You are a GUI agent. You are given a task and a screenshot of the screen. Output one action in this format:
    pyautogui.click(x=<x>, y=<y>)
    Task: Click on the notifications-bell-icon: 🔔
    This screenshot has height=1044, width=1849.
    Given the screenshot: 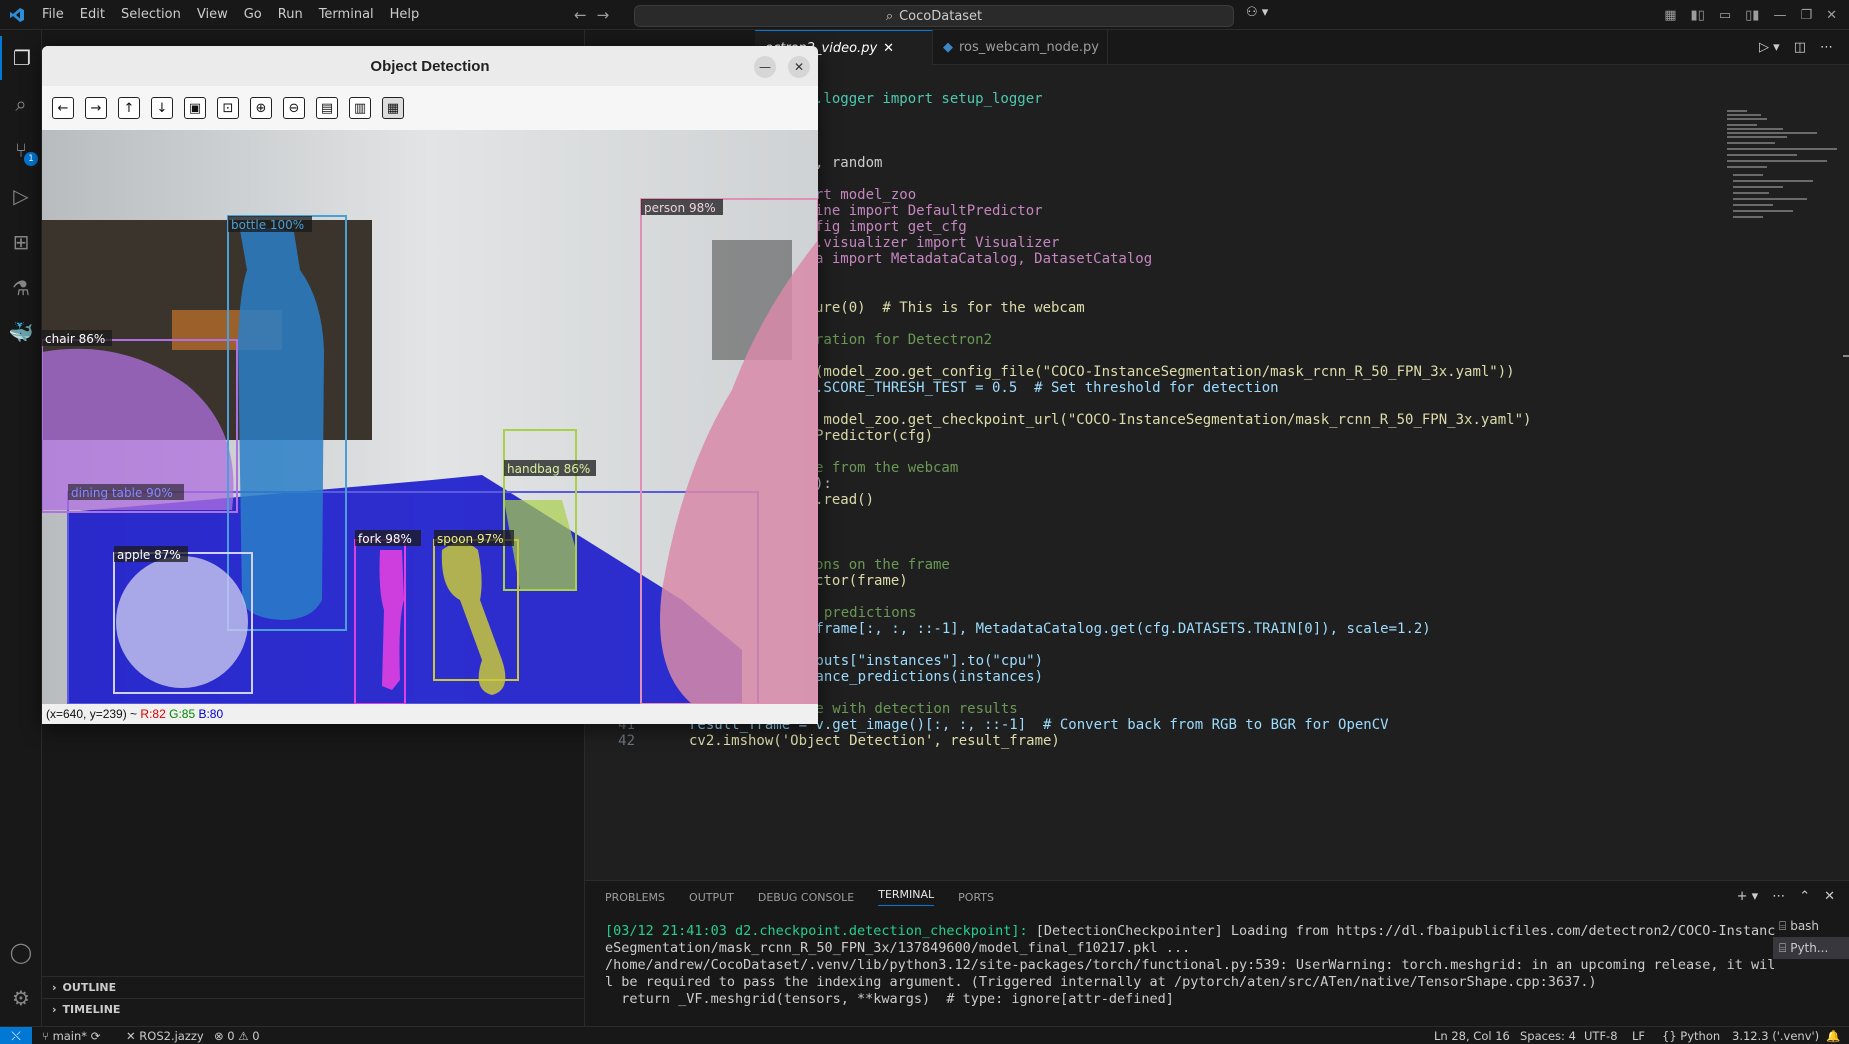 What is the action you would take?
    pyautogui.click(x=1833, y=1035)
    